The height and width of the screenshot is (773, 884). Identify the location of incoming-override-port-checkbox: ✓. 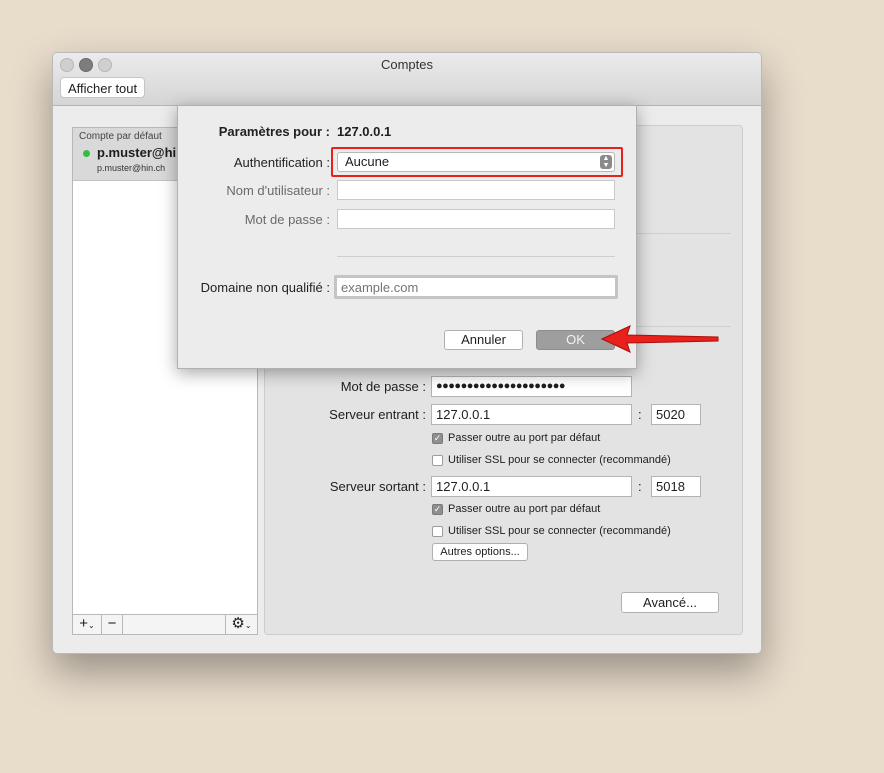
(437, 438).